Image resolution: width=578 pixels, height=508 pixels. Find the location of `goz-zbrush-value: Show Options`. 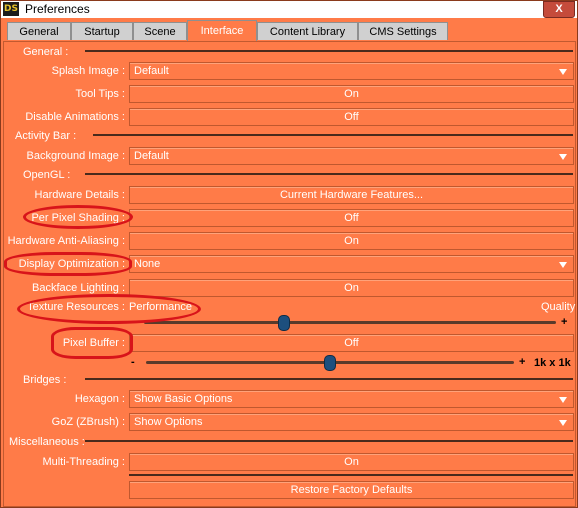

goz-zbrush-value: Show Options is located at coordinates (168, 422).